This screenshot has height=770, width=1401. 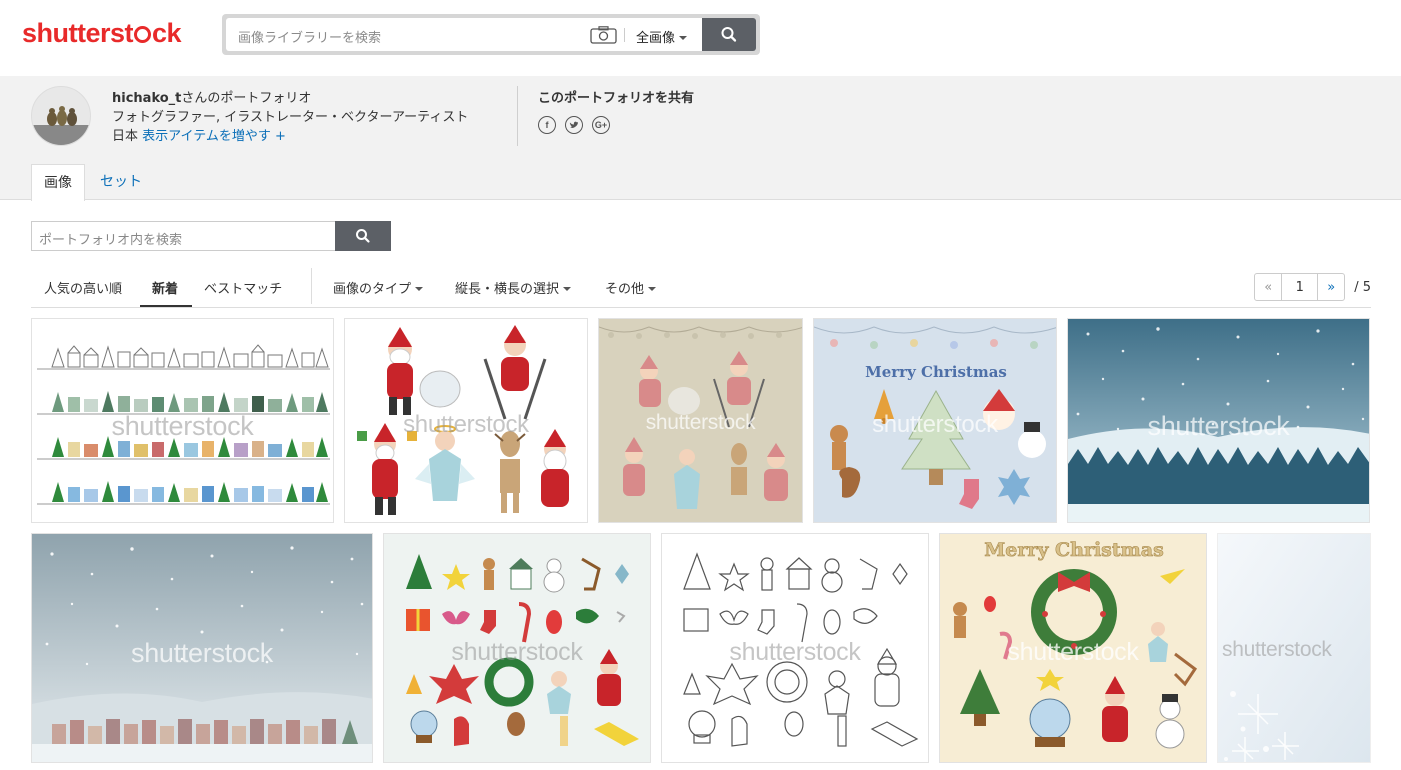 I want to click on filter-orientation: 縦長・横長の選択, so click(x=513, y=287).